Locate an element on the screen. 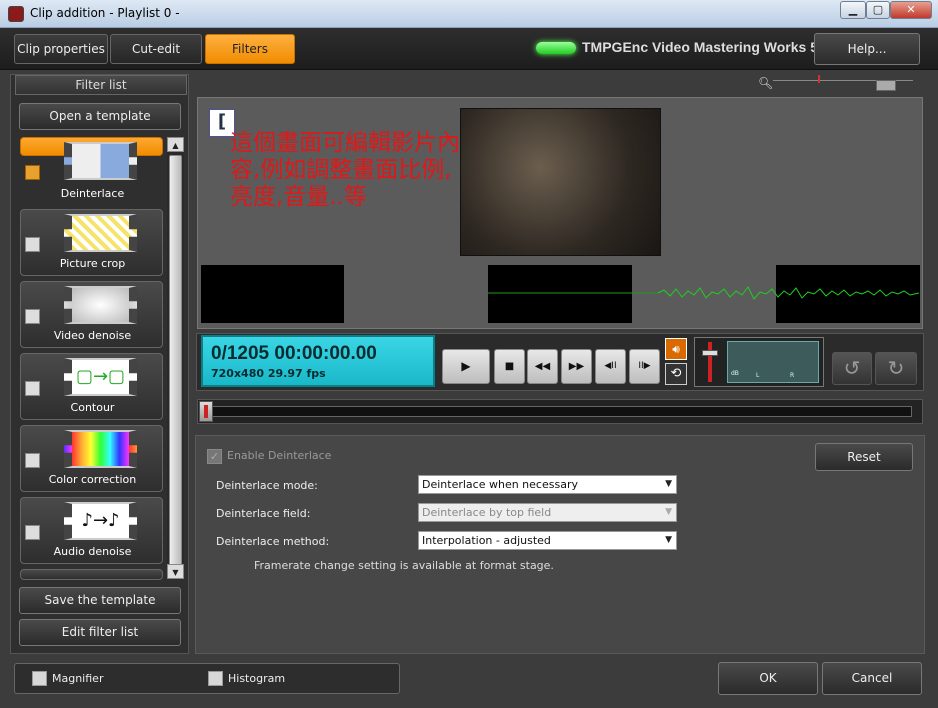  tab-cut-edit: Cut-edit is located at coordinates (156, 49).